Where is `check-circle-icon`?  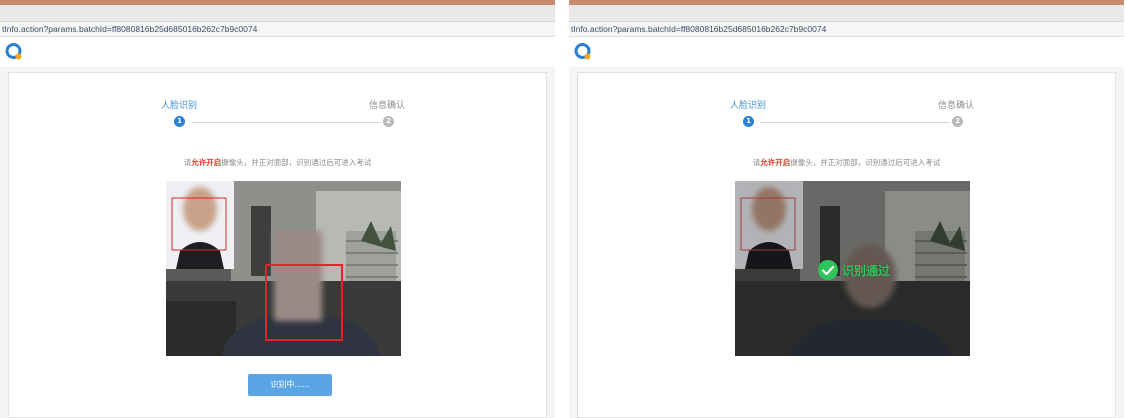
check-circle-icon is located at coordinates (828, 270).